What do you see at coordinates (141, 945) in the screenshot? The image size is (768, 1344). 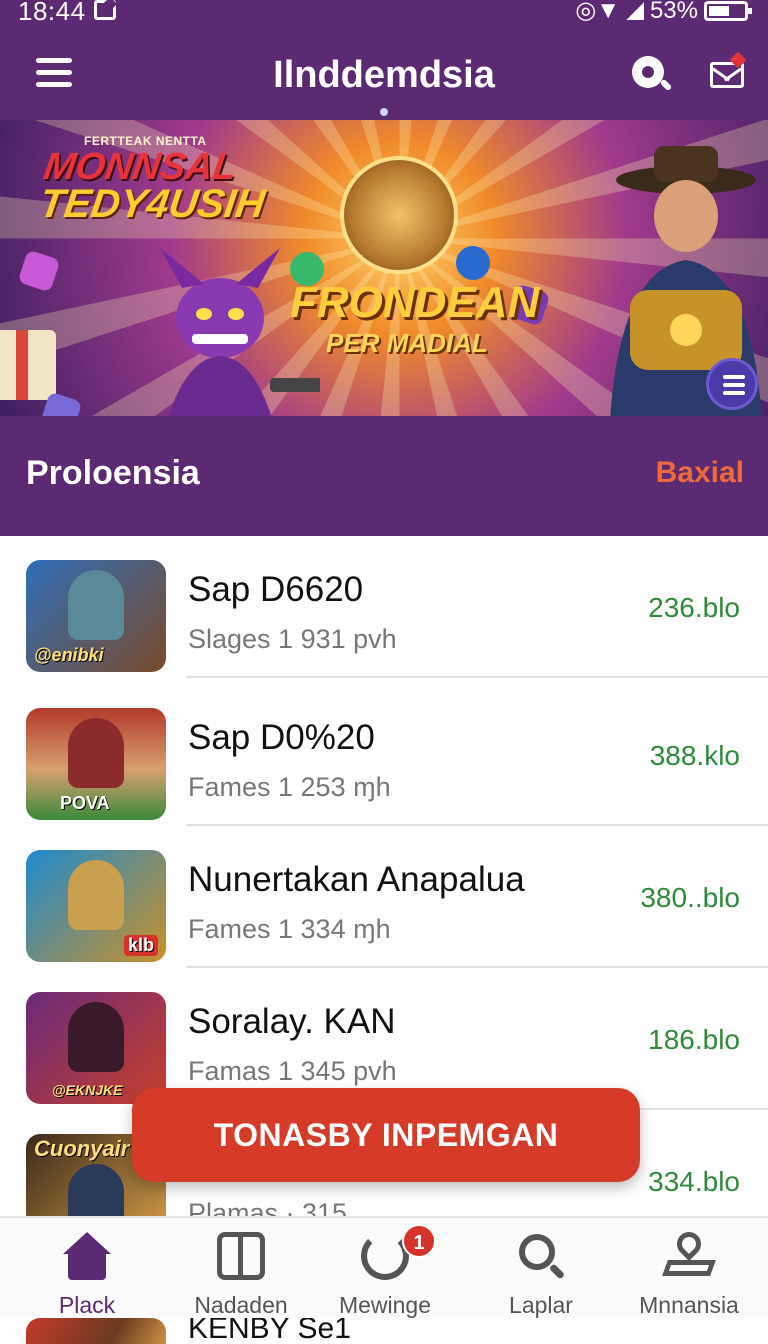 I see `thumbnail-label: klb` at bounding box center [141, 945].